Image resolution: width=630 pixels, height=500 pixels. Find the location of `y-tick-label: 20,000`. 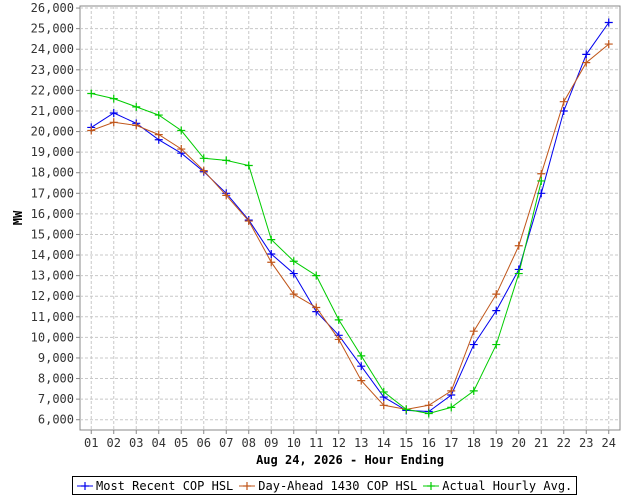

y-tick-label: 20,000 is located at coordinates (52, 132).